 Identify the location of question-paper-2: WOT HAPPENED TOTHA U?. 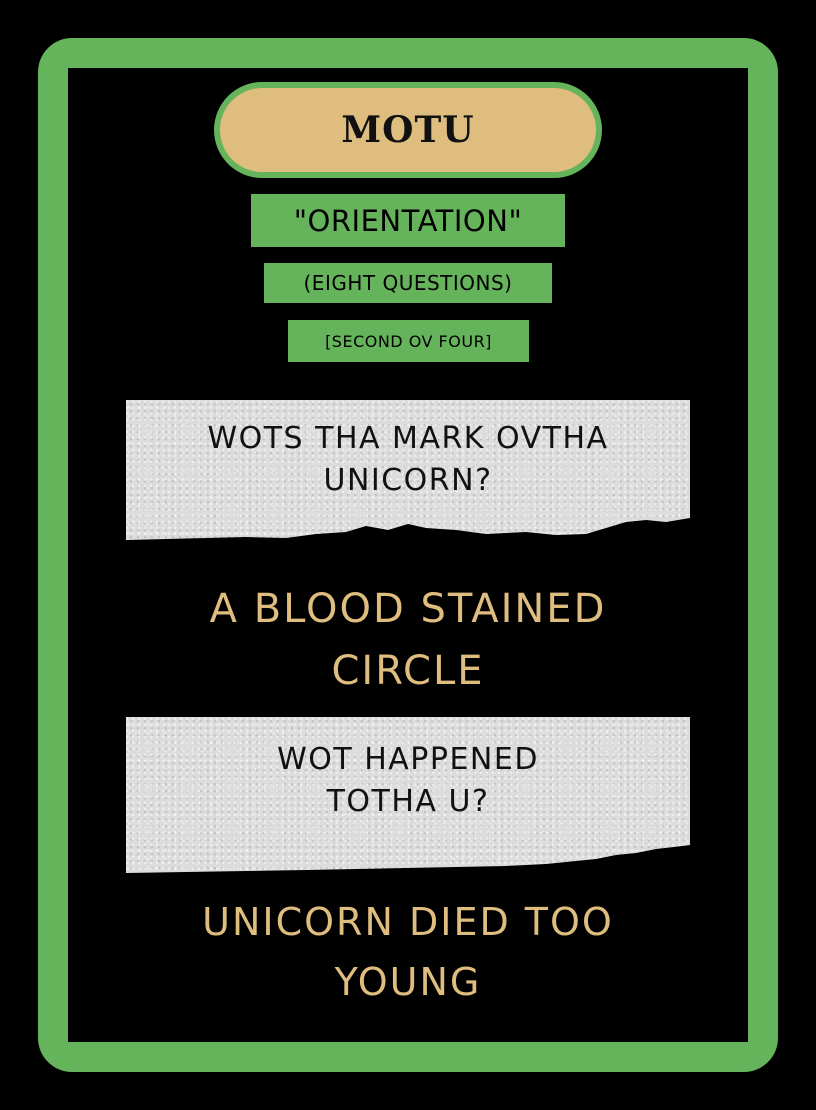
(408, 796).